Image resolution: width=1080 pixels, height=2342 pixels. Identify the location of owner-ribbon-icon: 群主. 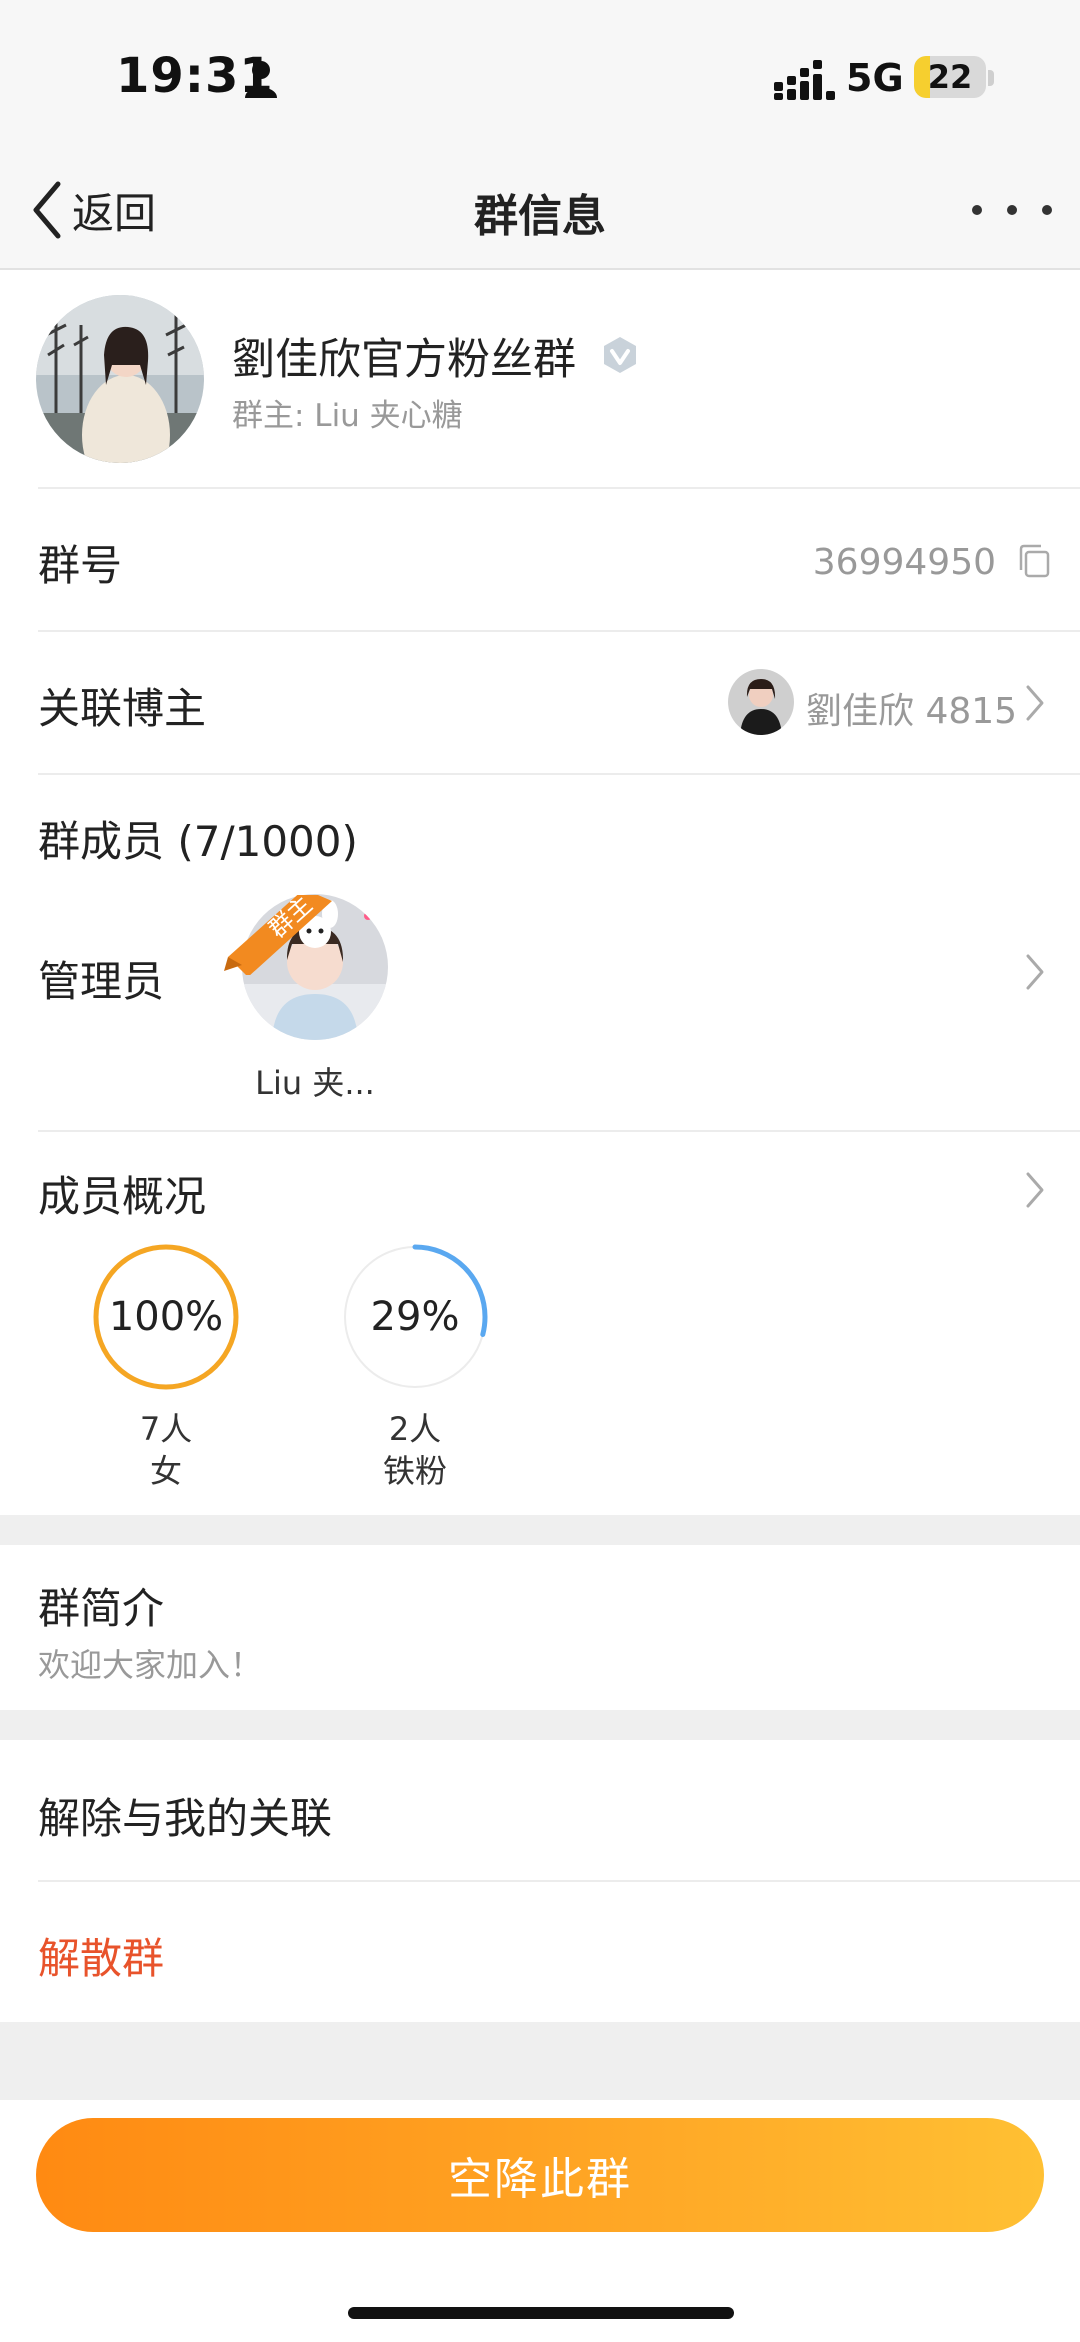
(278, 935).